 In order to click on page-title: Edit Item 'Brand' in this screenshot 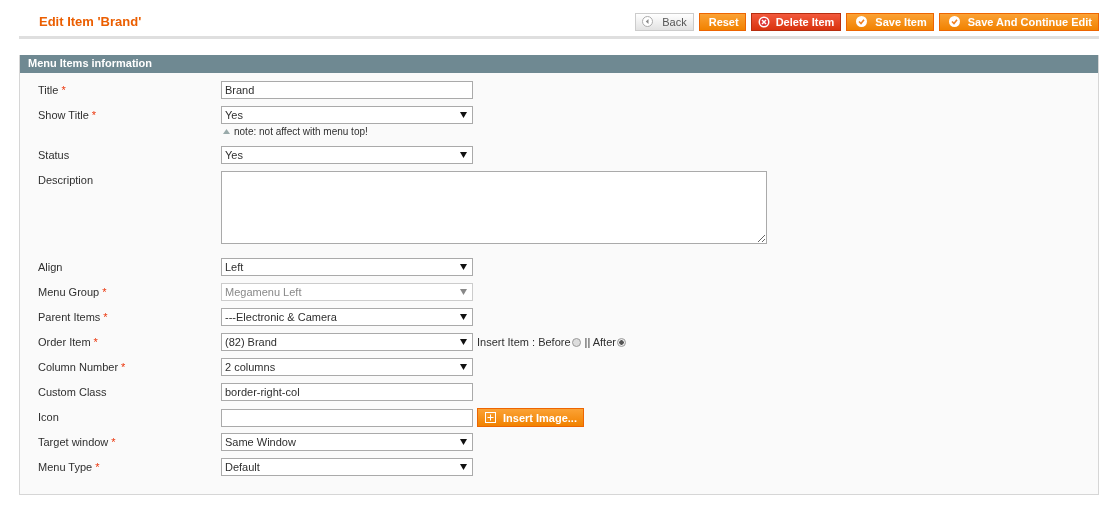, I will do `click(90, 21)`.